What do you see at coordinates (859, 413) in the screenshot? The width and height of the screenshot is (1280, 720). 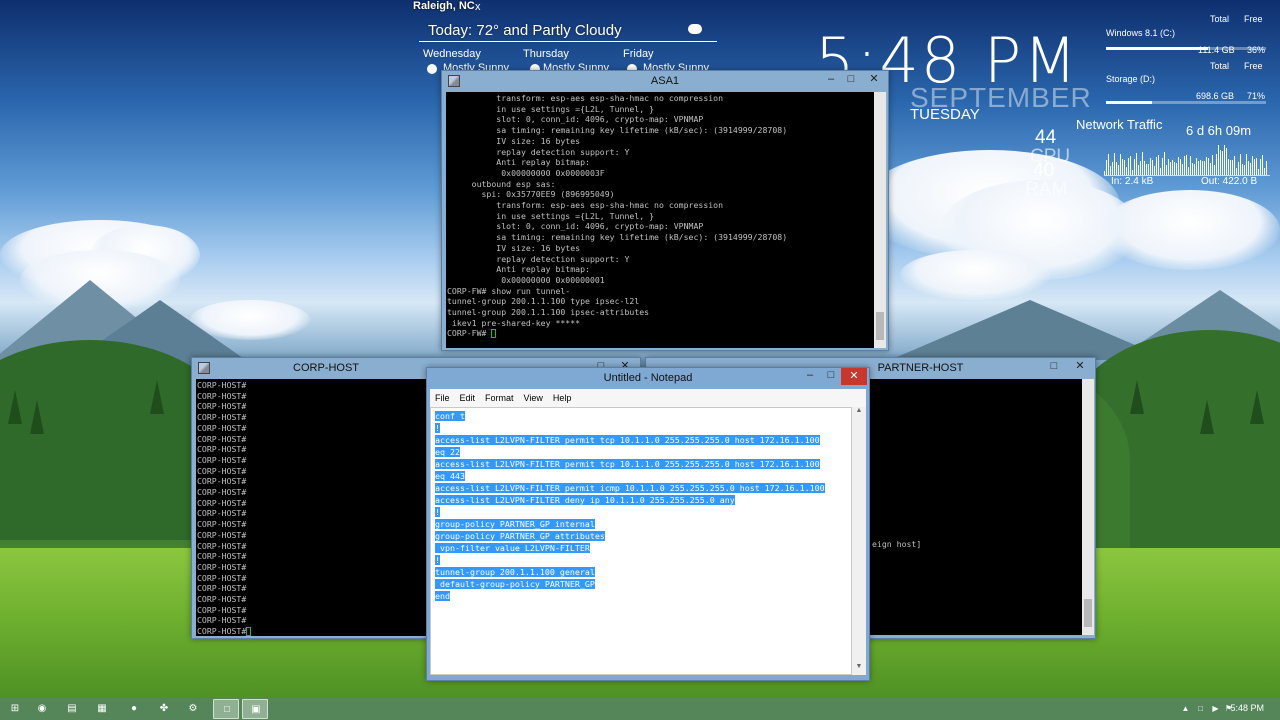 I see `scroll-up-arrow-icon: ▲` at bounding box center [859, 413].